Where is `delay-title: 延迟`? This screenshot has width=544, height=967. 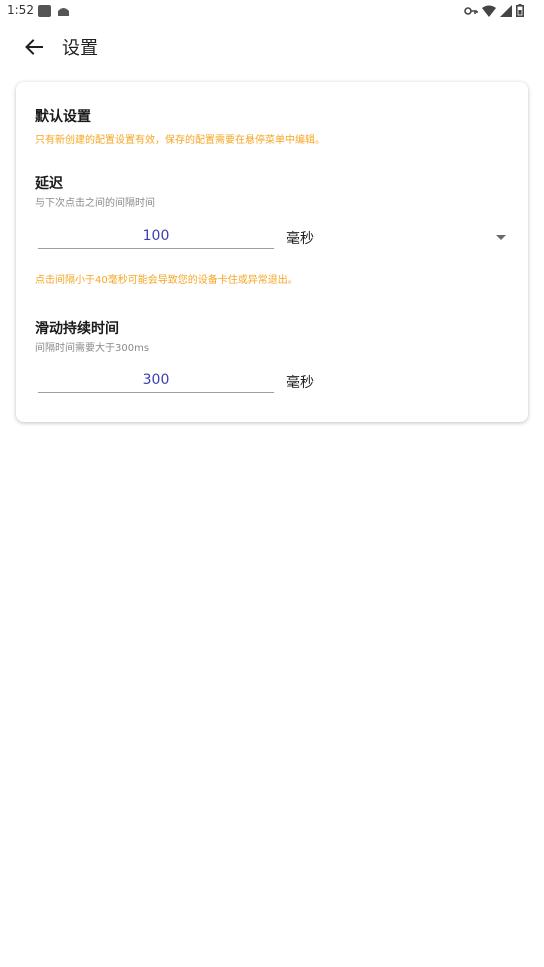 delay-title: 延迟 is located at coordinates (49, 184).